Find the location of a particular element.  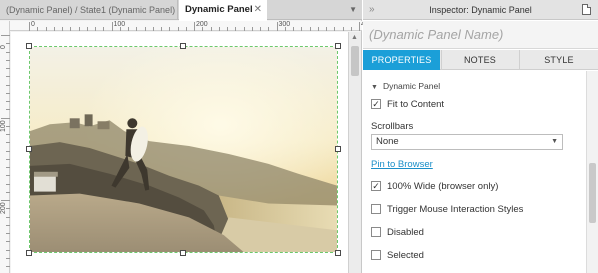

horizontal-ruler: 0100200300400 is located at coordinates (191, 26).